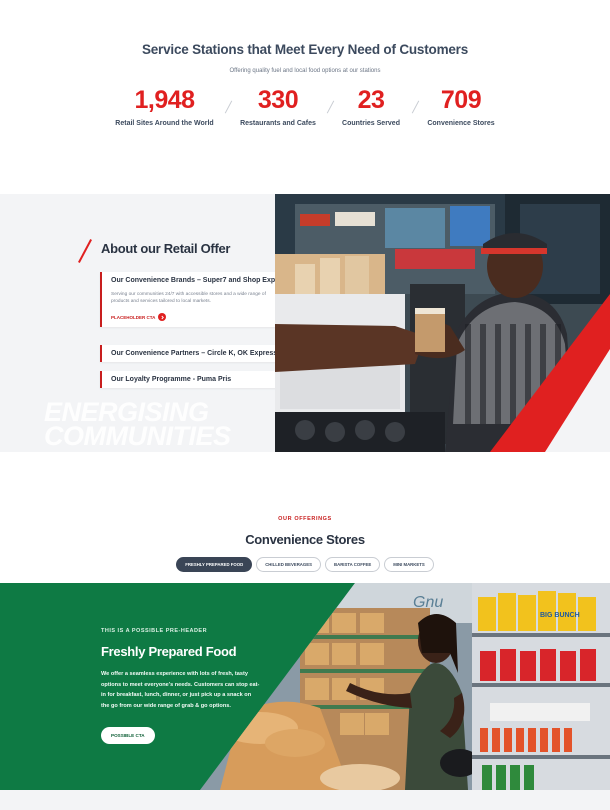 This screenshot has width=610, height=810. I want to click on feature-pre-header: THIS IS A POSSIBLE PRE-HEADER, so click(154, 631).